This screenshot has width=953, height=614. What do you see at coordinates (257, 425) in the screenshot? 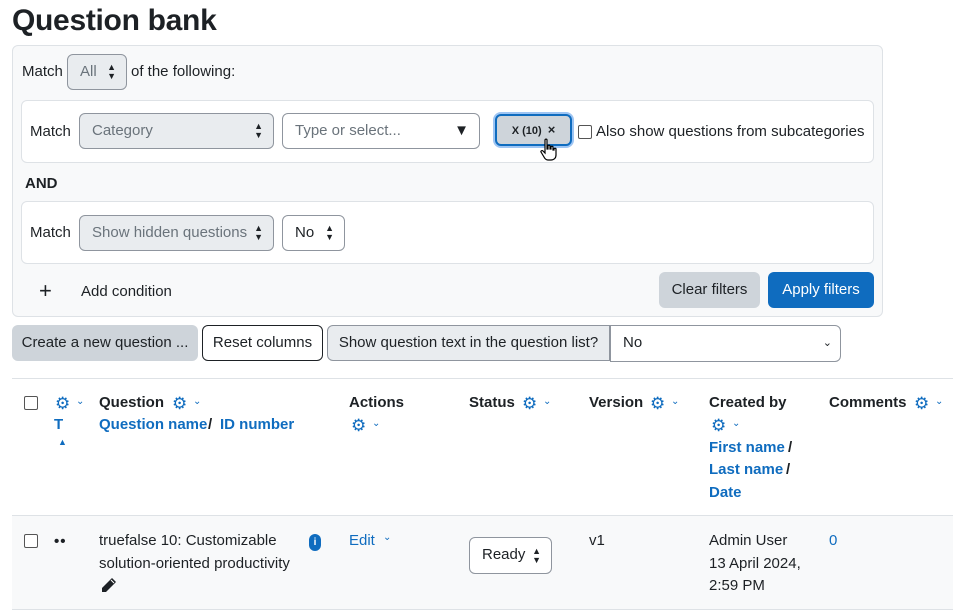
I see `id-number-sort: ID number` at bounding box center [257, 425].